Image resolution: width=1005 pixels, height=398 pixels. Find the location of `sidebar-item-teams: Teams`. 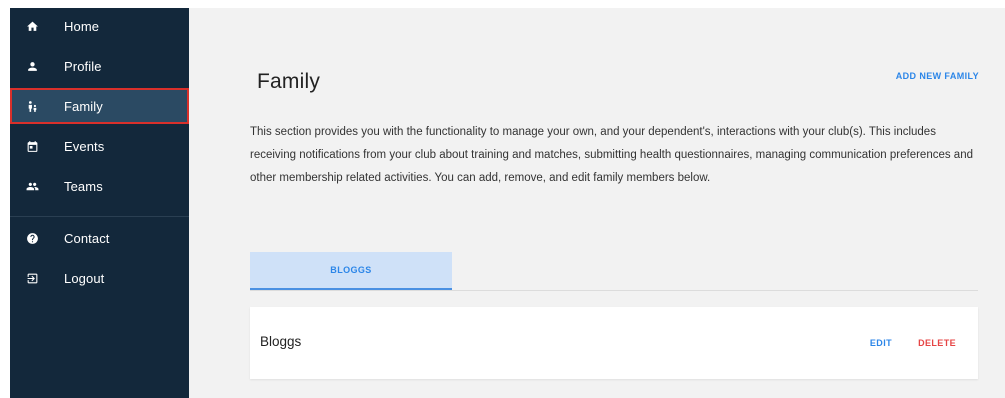

sidebar-item-teams: Teams is located at coordinates (99, 186).